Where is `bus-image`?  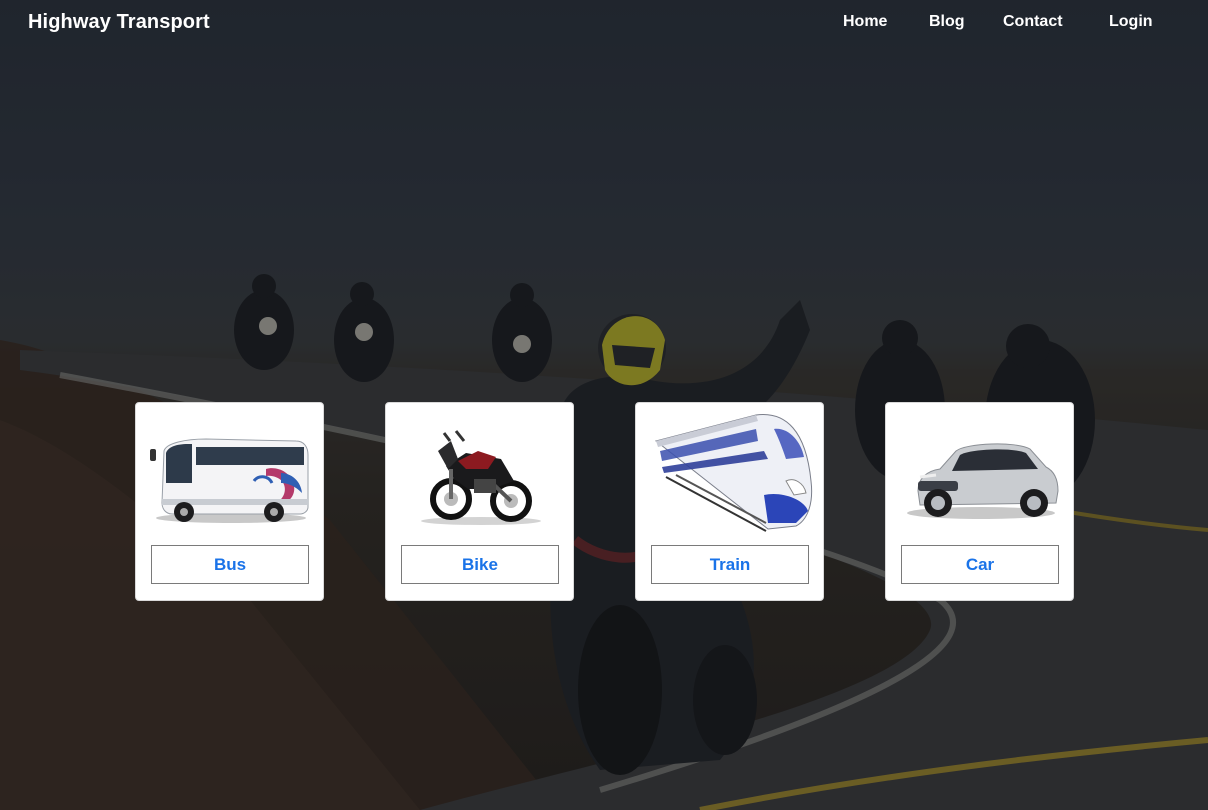
bus-image is located at coordinates (229, 475).